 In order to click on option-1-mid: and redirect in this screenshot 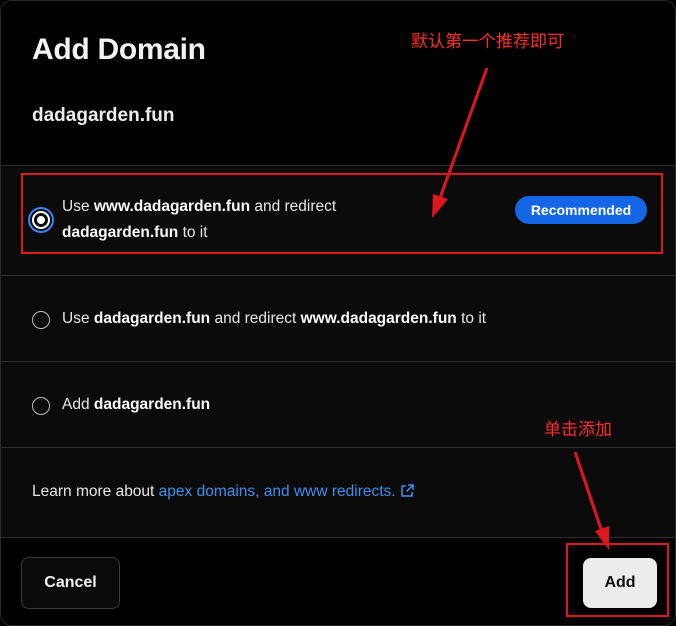, I will do `click(293, 206)`.